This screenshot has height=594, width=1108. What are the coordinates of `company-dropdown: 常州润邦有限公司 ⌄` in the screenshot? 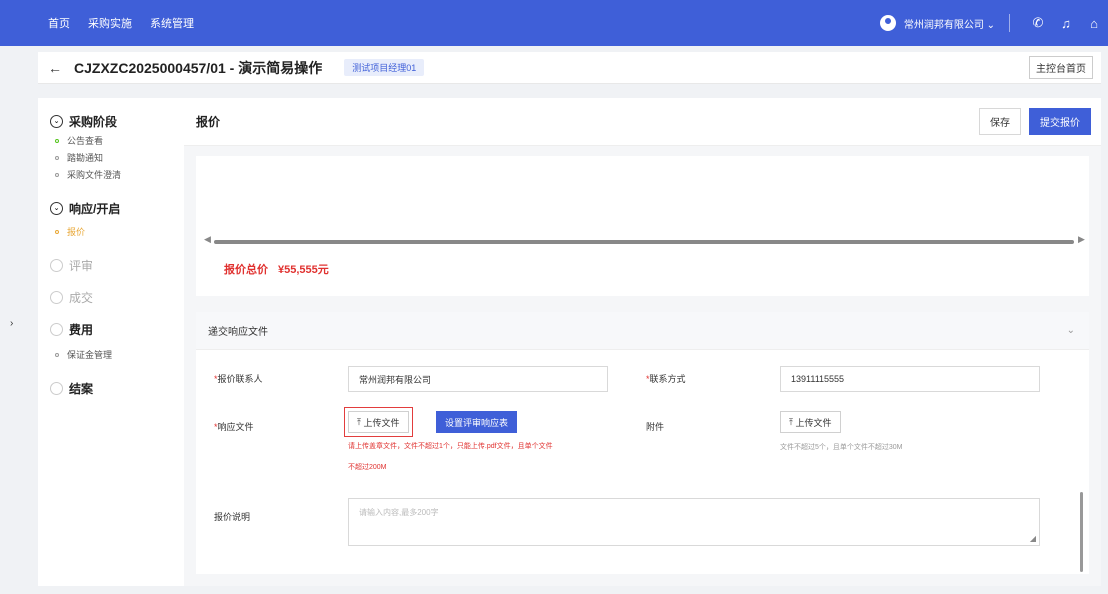 It's located at (949, 23).